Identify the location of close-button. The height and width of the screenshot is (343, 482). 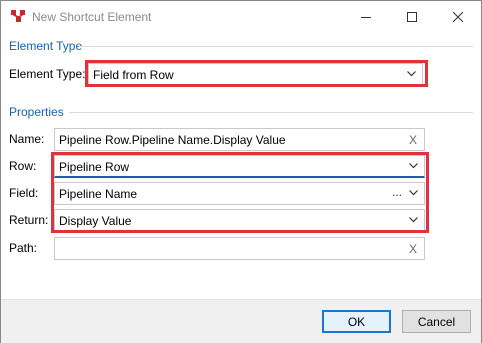
(458, 16).